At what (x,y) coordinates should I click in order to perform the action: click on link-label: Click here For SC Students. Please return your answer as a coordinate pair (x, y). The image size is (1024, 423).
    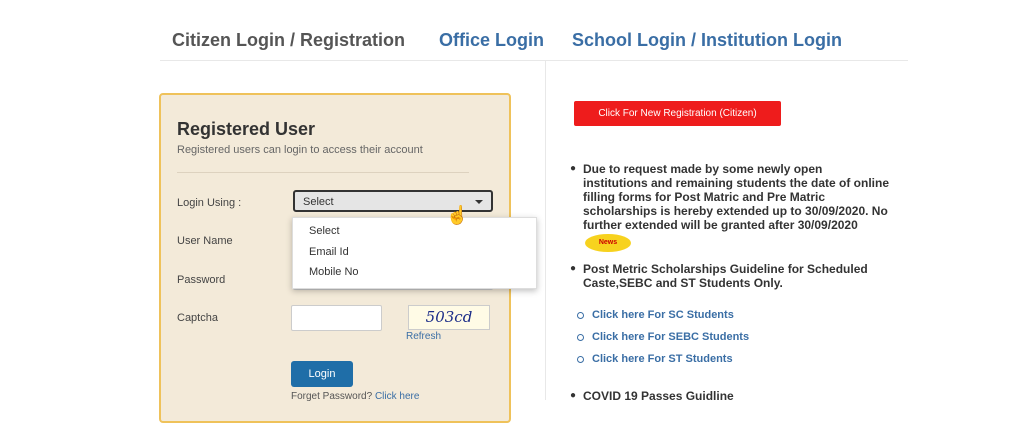
    Looking at the image, I should click on (663, 315).